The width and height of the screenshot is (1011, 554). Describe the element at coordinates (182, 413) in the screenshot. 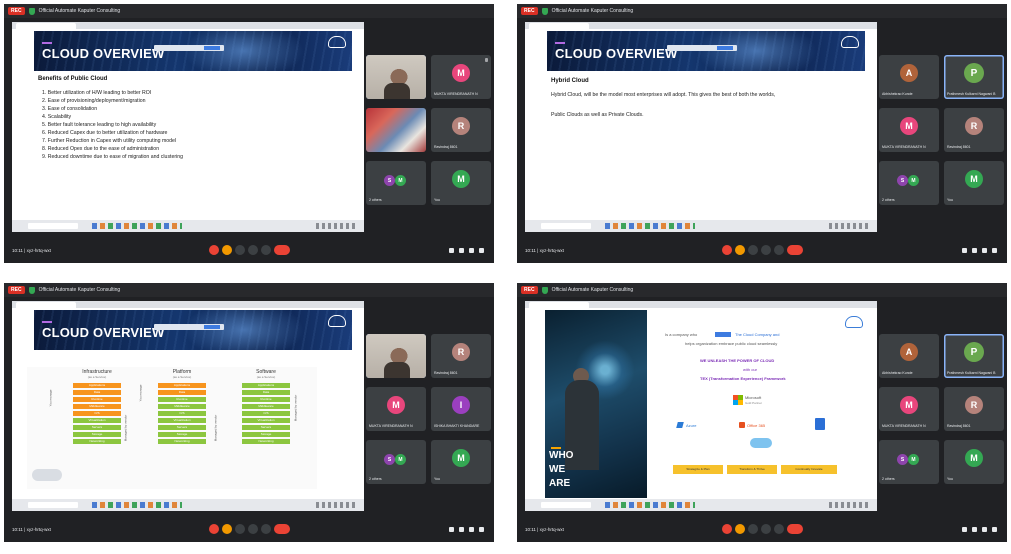

I see `stack-cell: O/S` at that location.